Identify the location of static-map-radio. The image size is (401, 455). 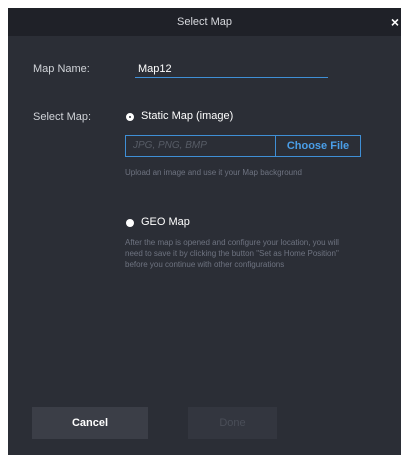
(130, 117).